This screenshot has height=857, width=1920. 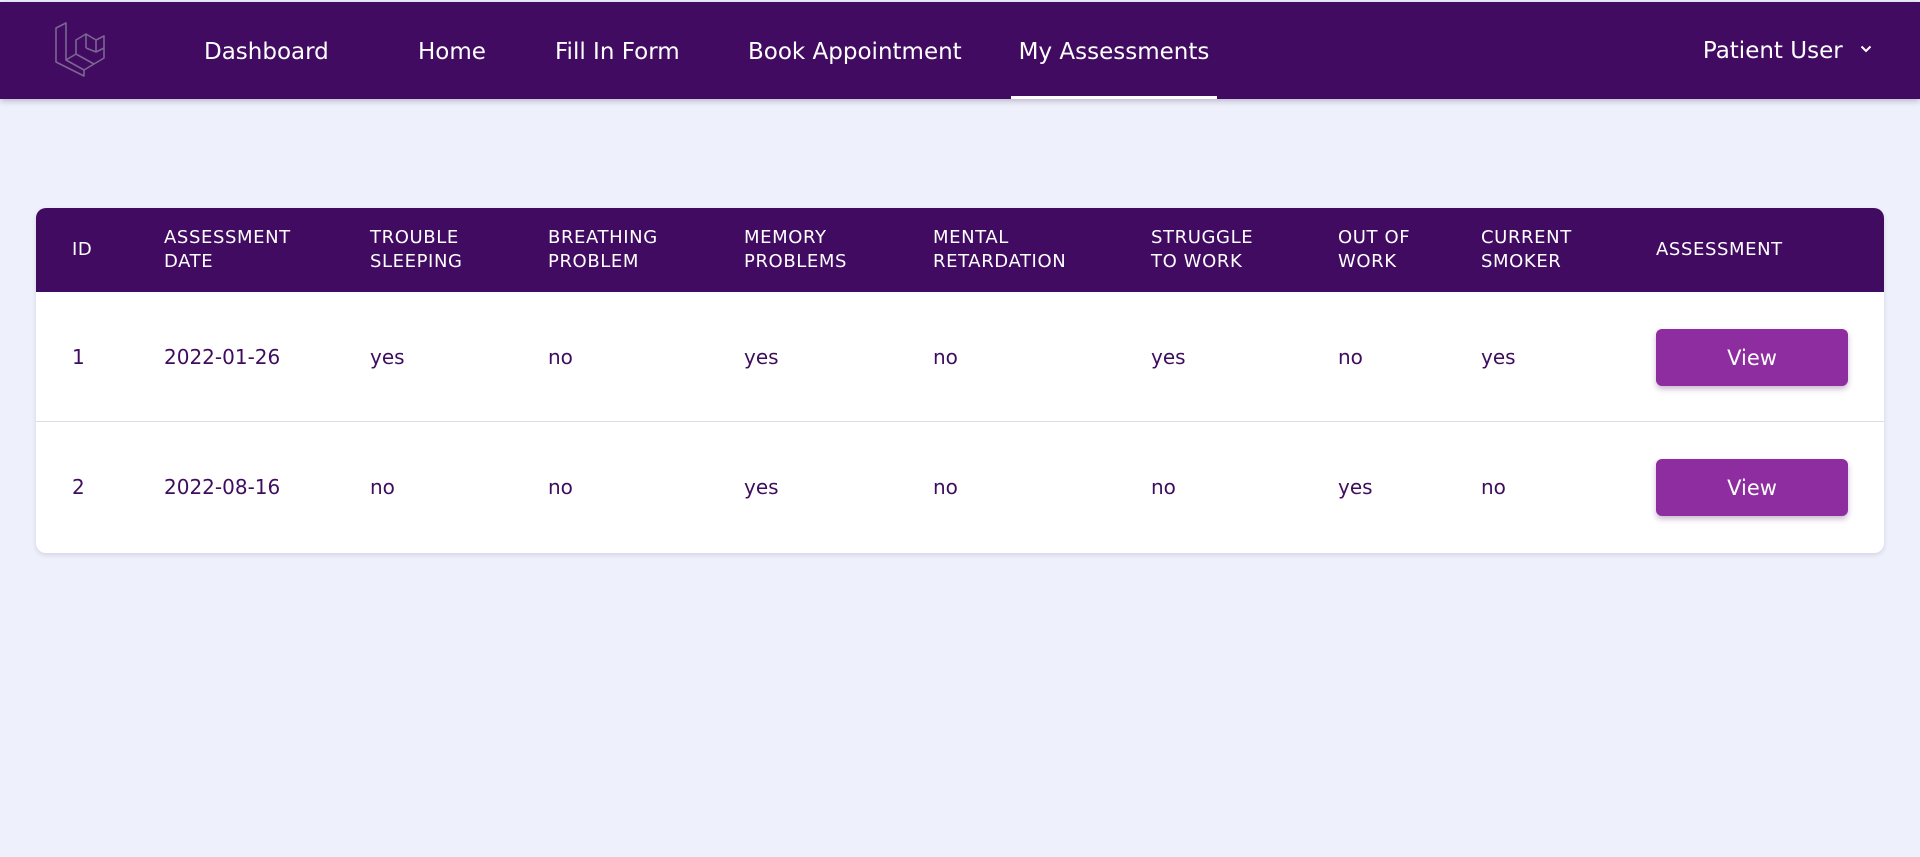 What do you see at coordinates (82, 249) in the screenshot?
I see `header-id: ID` at bounding box center [82, 249].